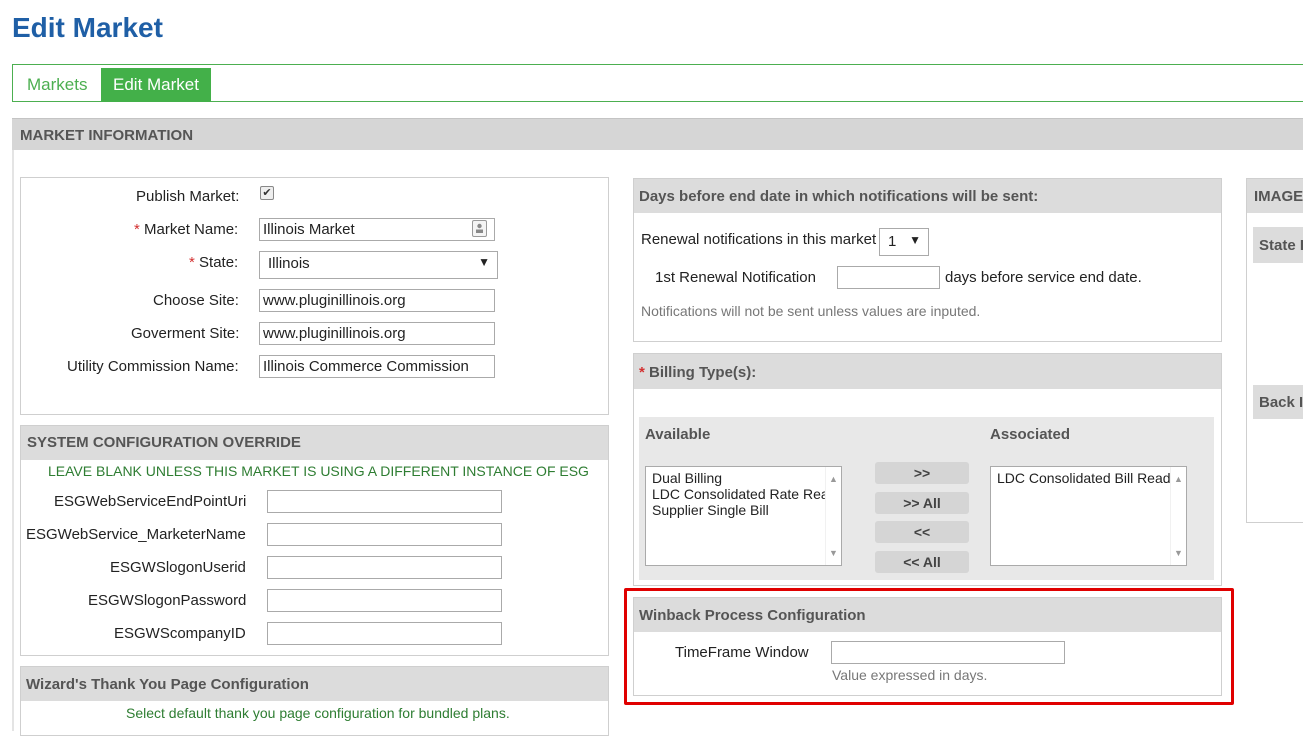 The image size is (1303, 736). Describe the element at coordinates (922, 532) in the screenshot. I see `remove-button: <<` at that location.